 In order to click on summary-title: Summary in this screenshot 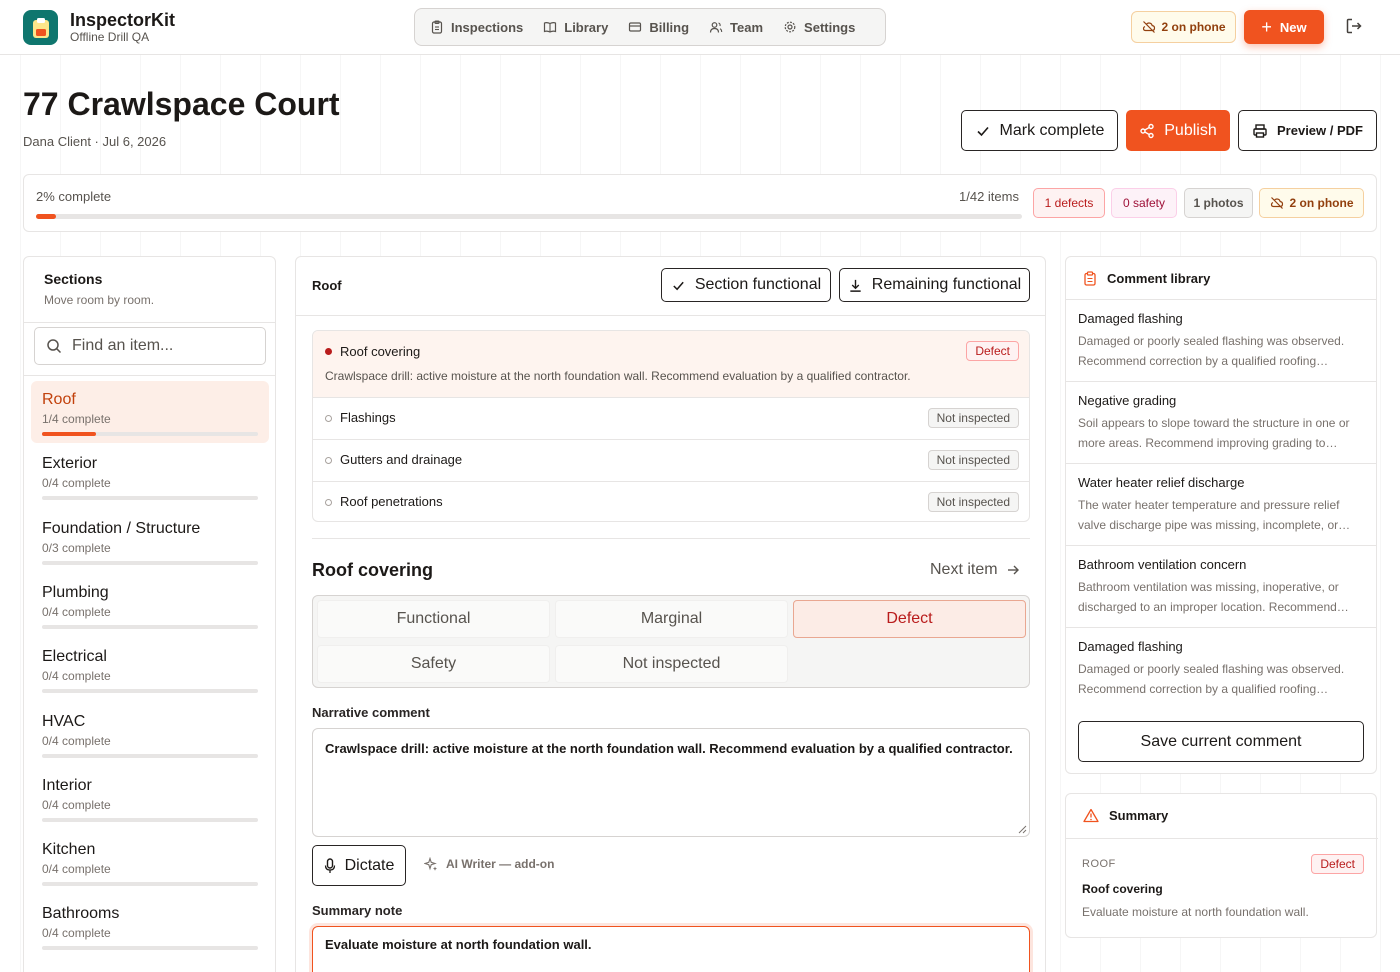, I will do `click(1139, 815)`.